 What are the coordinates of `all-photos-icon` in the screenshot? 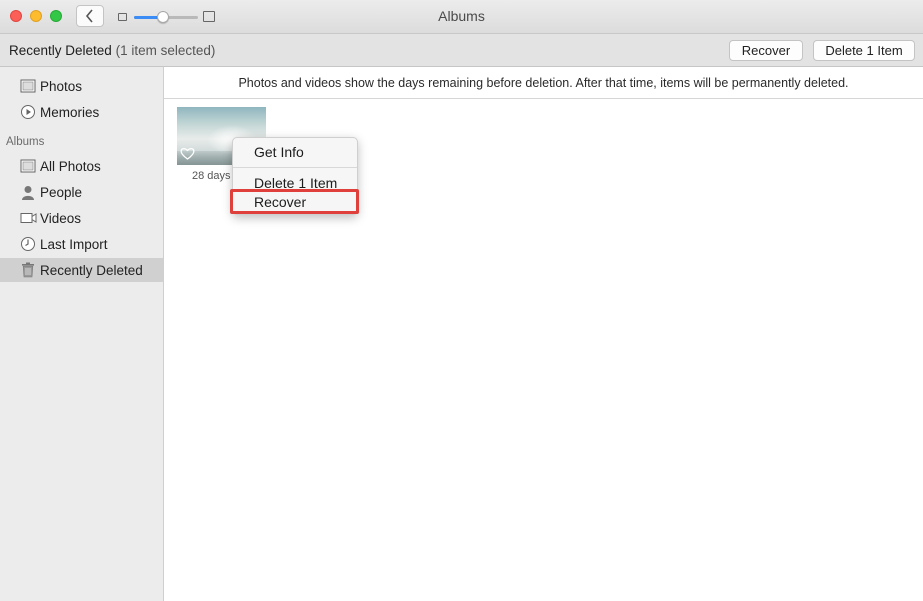 It's located at (28, 166).